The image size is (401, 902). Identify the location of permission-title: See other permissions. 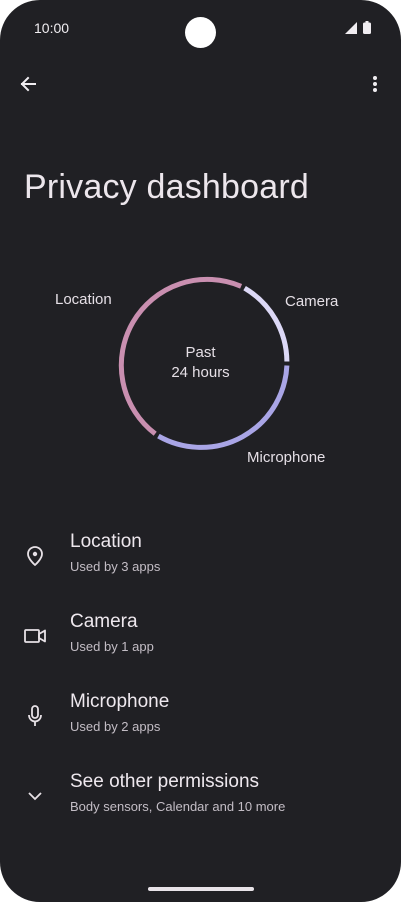
(165, 781).